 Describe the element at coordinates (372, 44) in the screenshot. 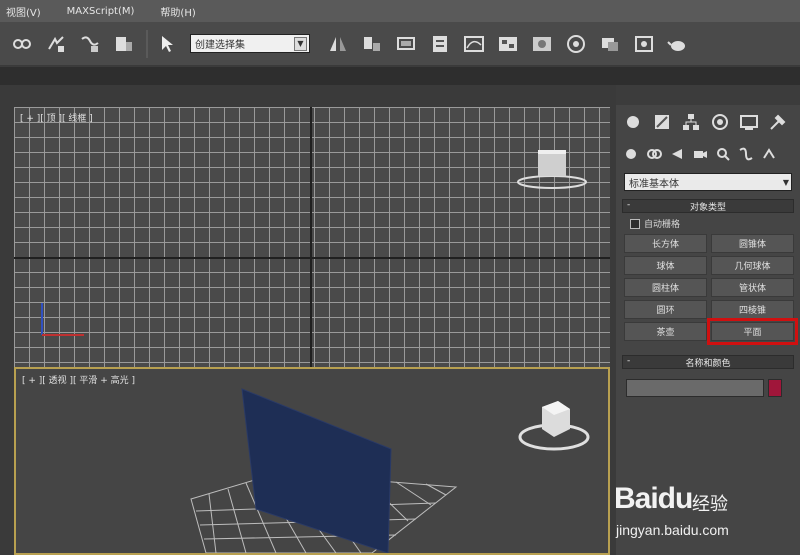

I see `align-icon` at that location.